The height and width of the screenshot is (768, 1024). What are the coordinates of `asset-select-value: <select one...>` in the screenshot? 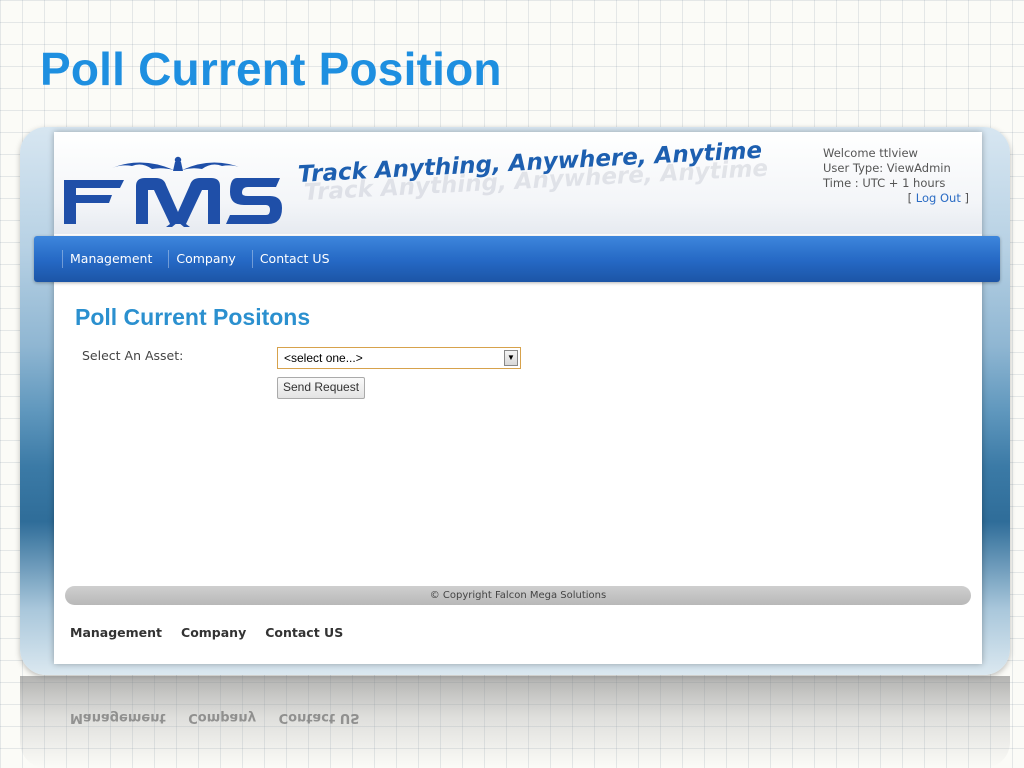 It's located at (323, 358).